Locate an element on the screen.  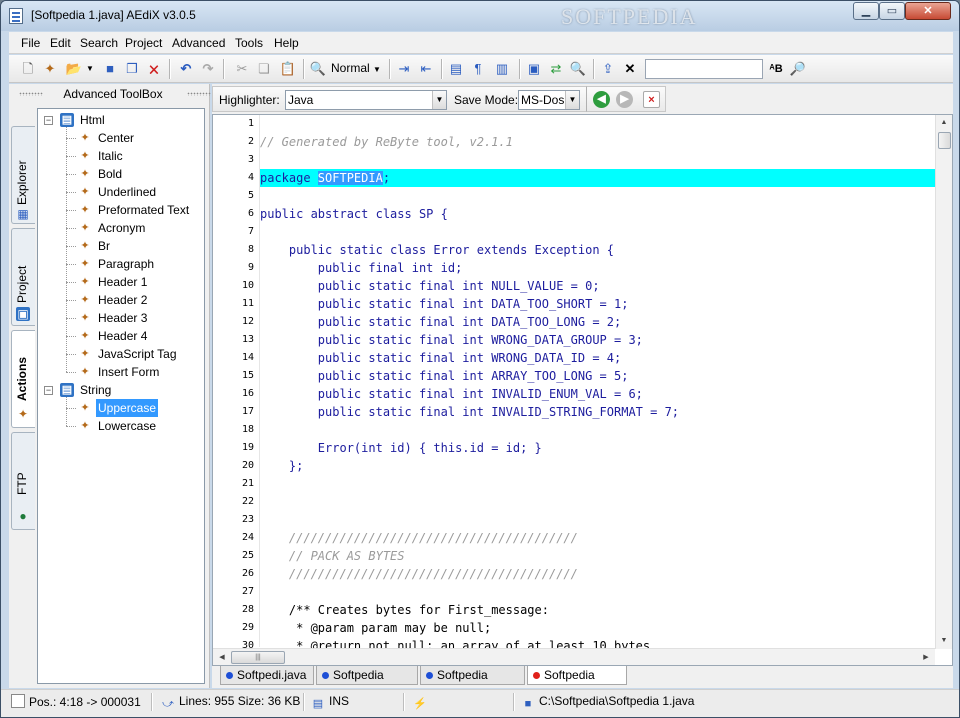
close-file-icon: 🗙 is located at coordinates (154, 69).